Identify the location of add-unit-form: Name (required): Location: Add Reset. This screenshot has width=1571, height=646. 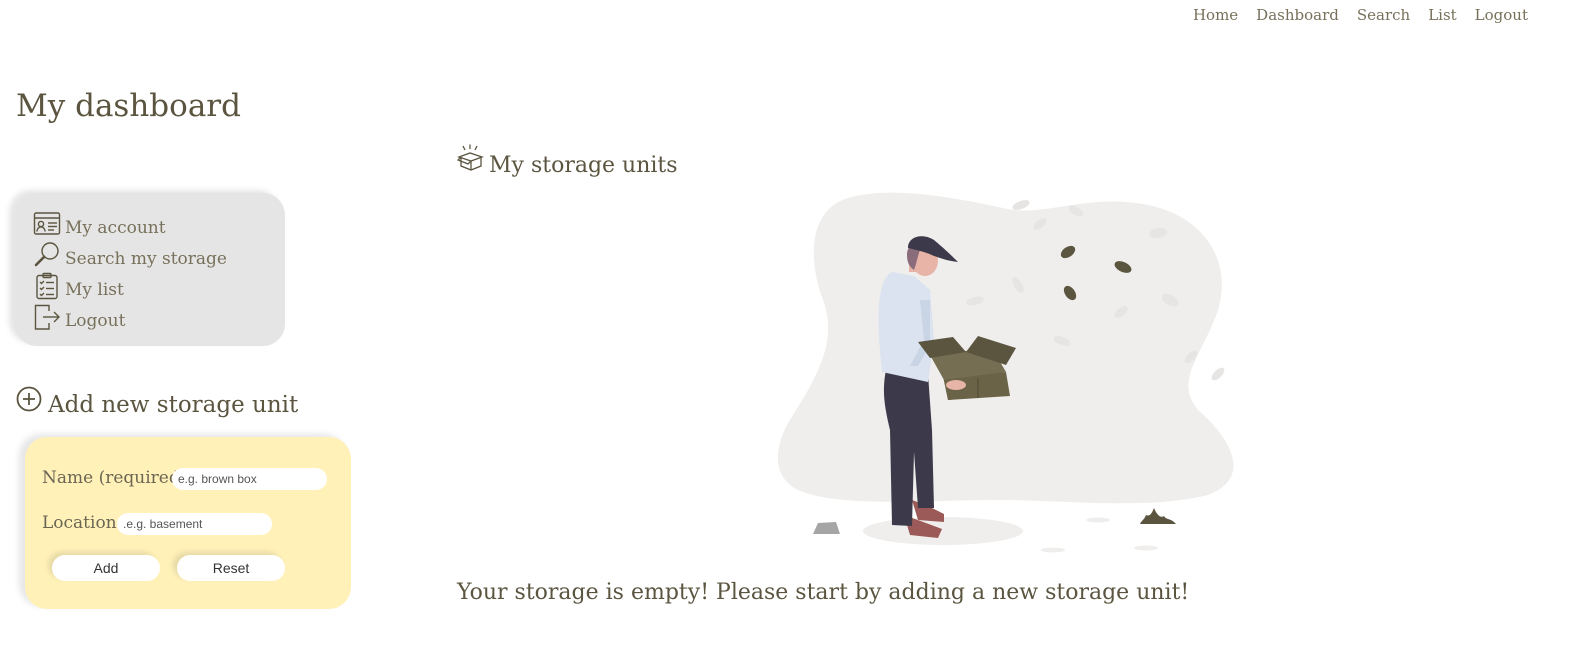
(188, 523).